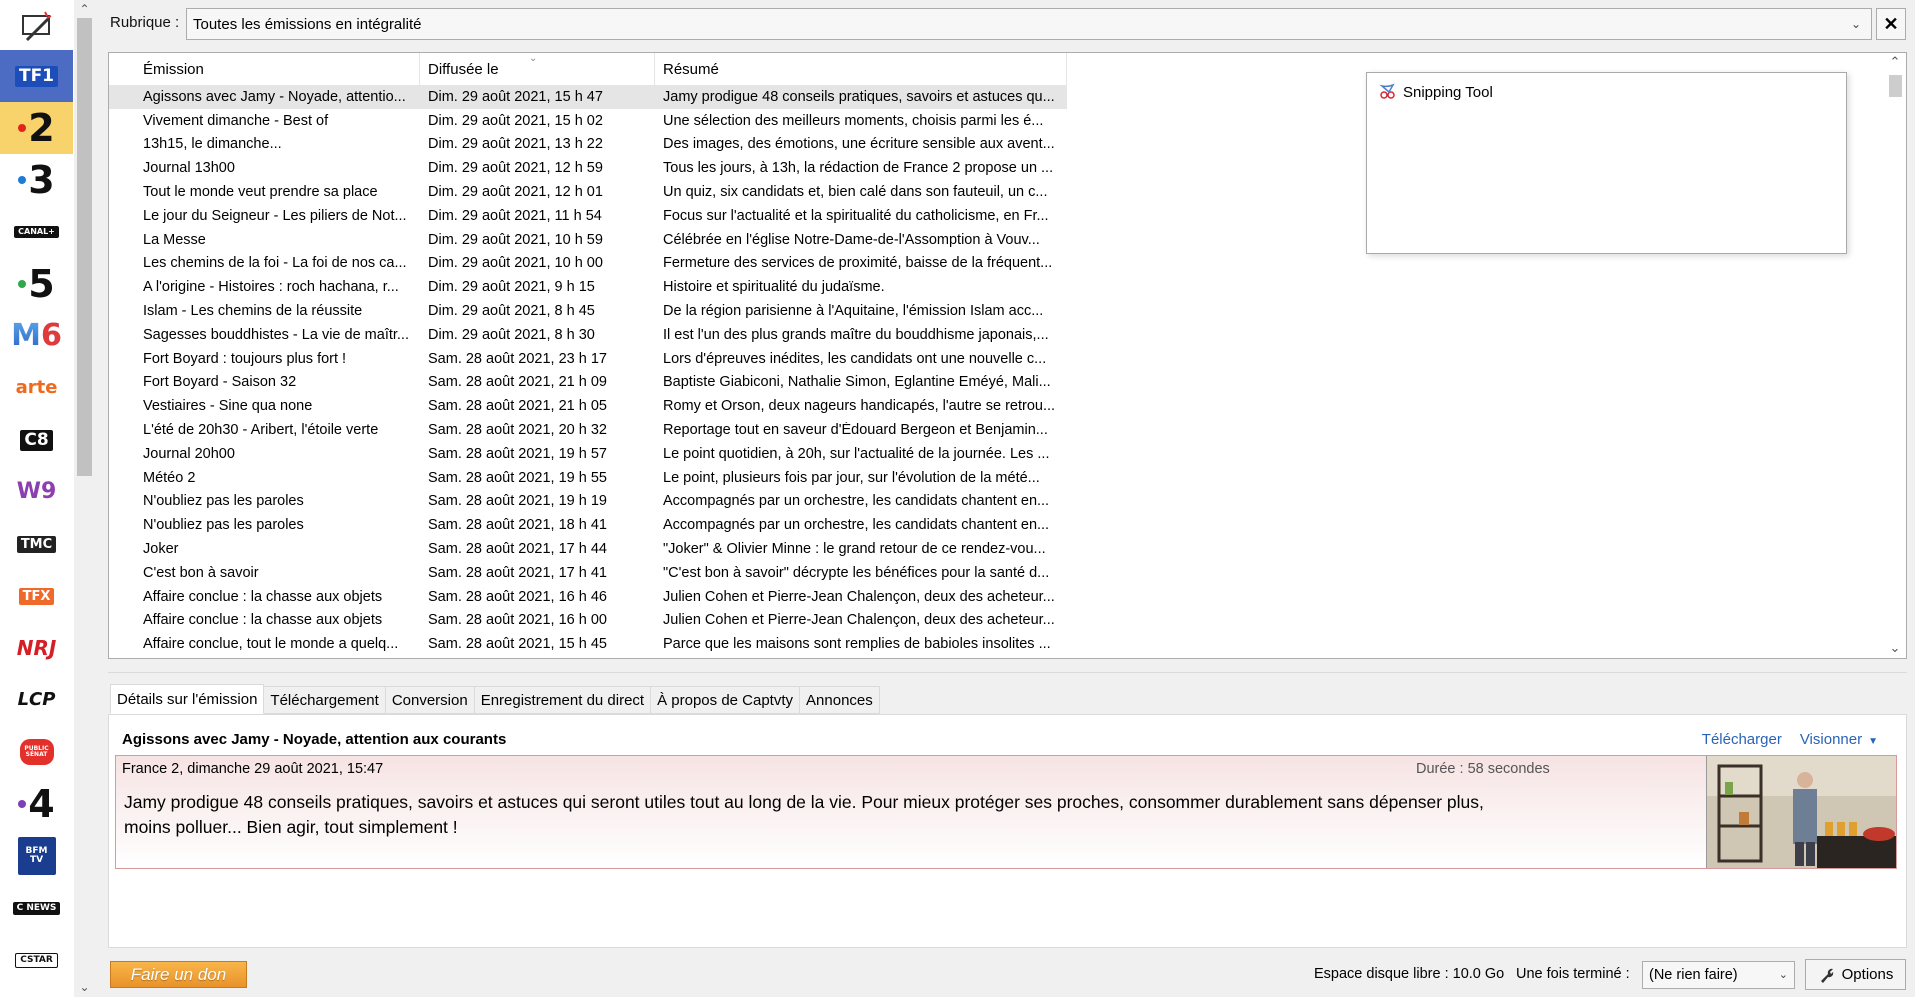 This screenshot has height=997, width=1915. What do you see at coordinates (1409, 974) in the screenshot?
I see `disk-space: Espace disque libre : 10.0 Go` at bounding box center [1409, 974].